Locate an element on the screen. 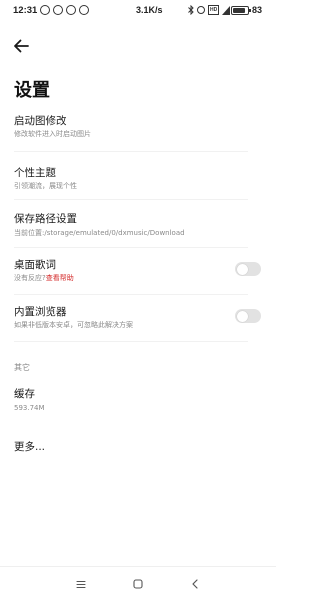 The height and width of the screenshot is (600, 320). wechat-icon is located at coordinates (45, 10).